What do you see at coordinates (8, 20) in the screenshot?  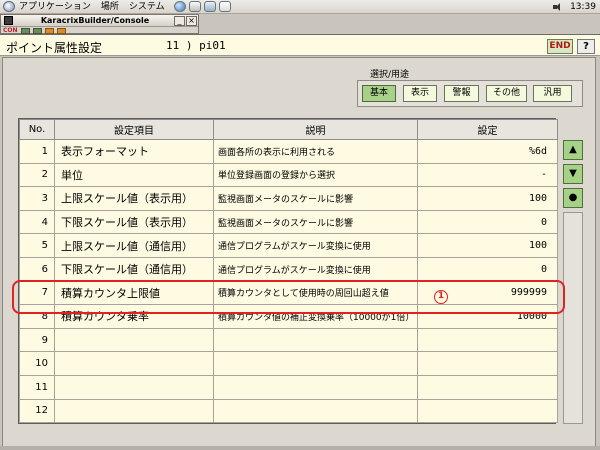 I see `app-icon` at bounding box center [8, 20].